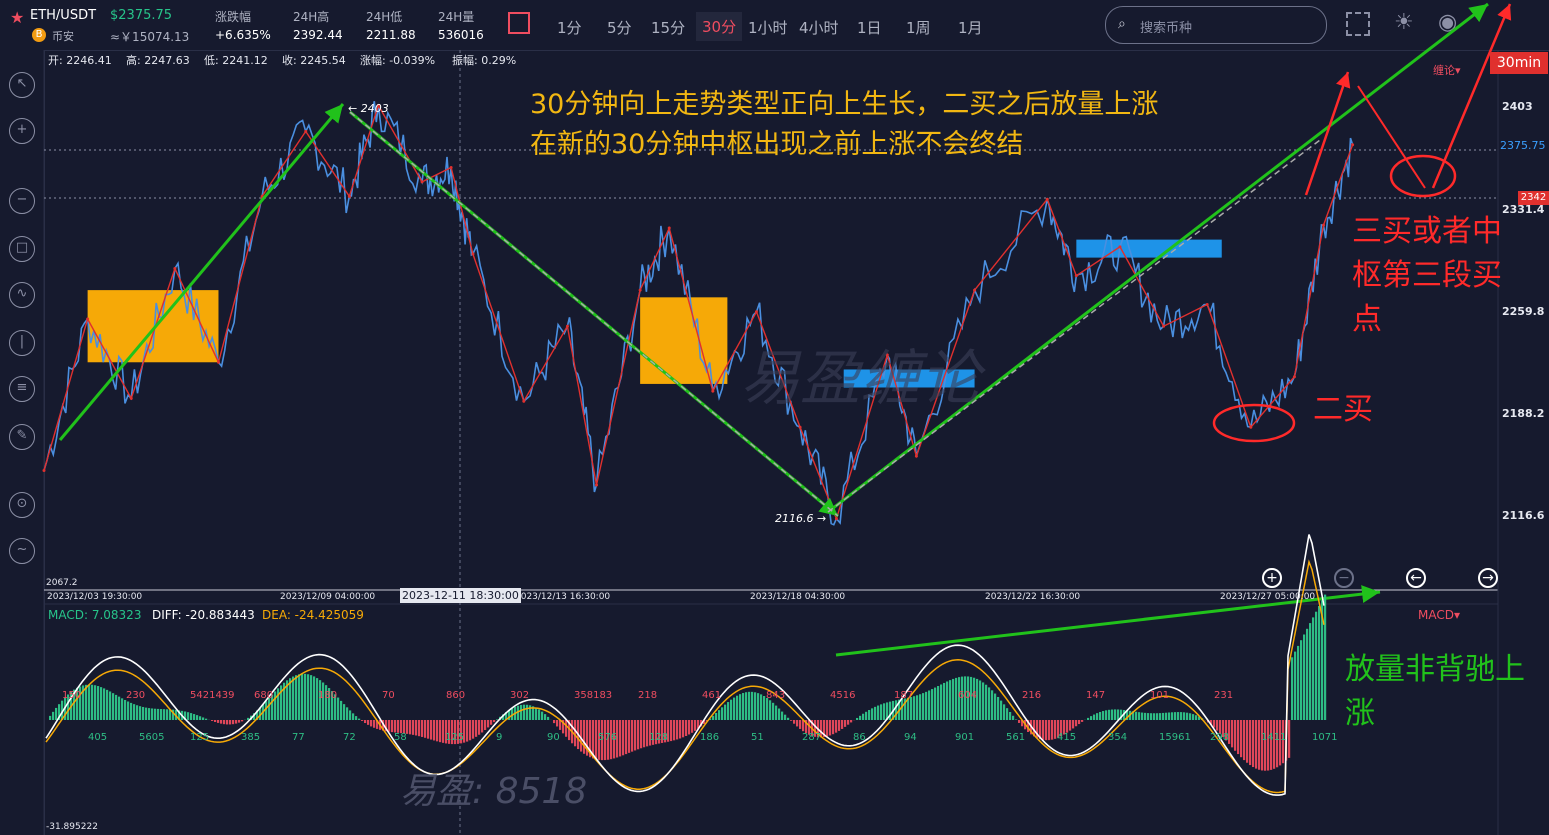 The width and height of the screenshot is (1549, 835). I want to click on interval-5m: 5分, so click(619, 27).